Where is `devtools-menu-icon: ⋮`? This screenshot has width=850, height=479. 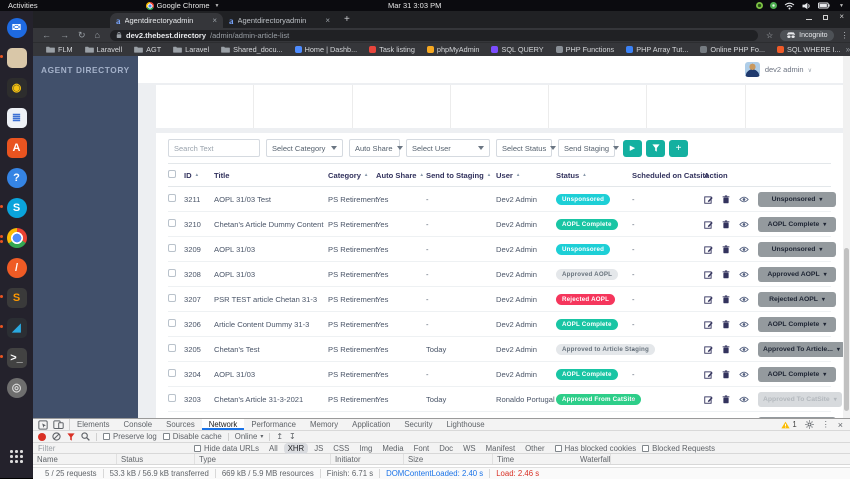
devtools-menu-icon: ⋮ is located at coordinates (826, 424).